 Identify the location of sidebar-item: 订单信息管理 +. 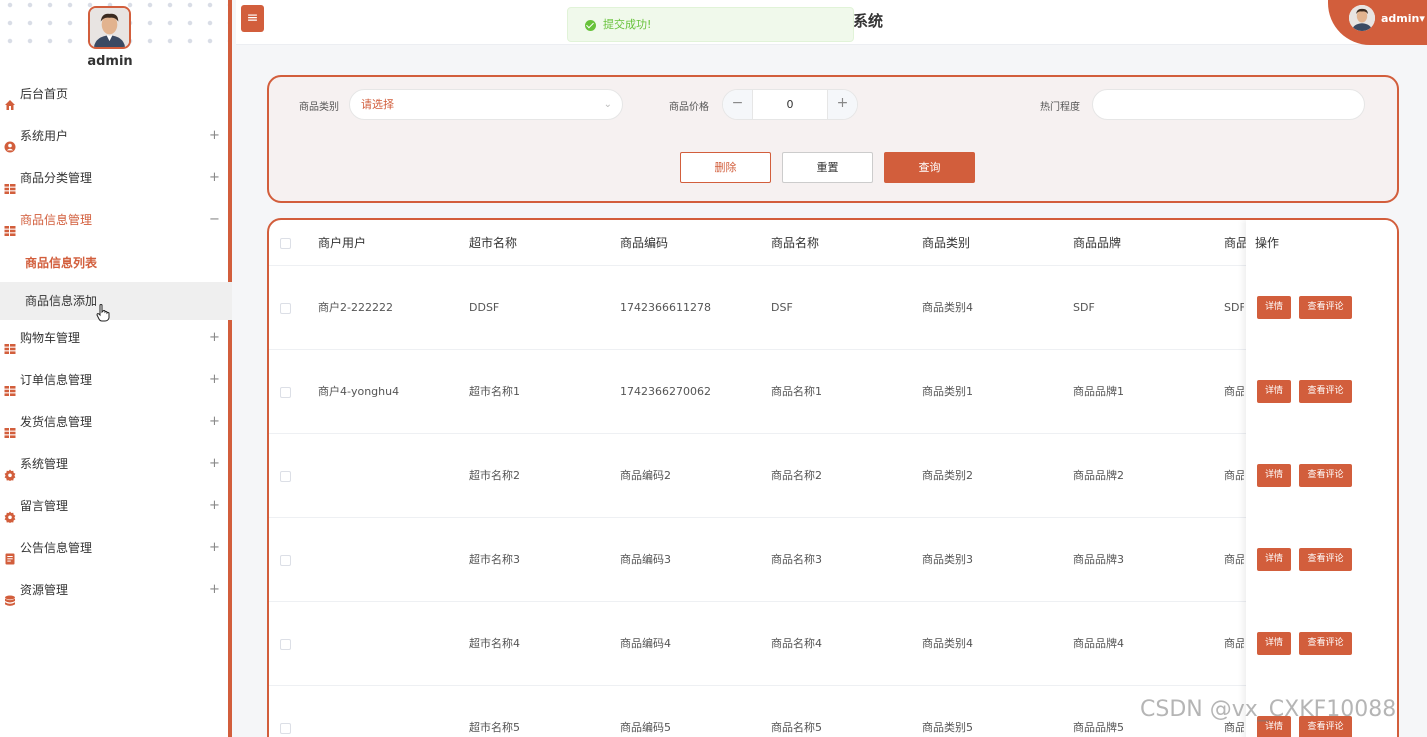
(116, 383).